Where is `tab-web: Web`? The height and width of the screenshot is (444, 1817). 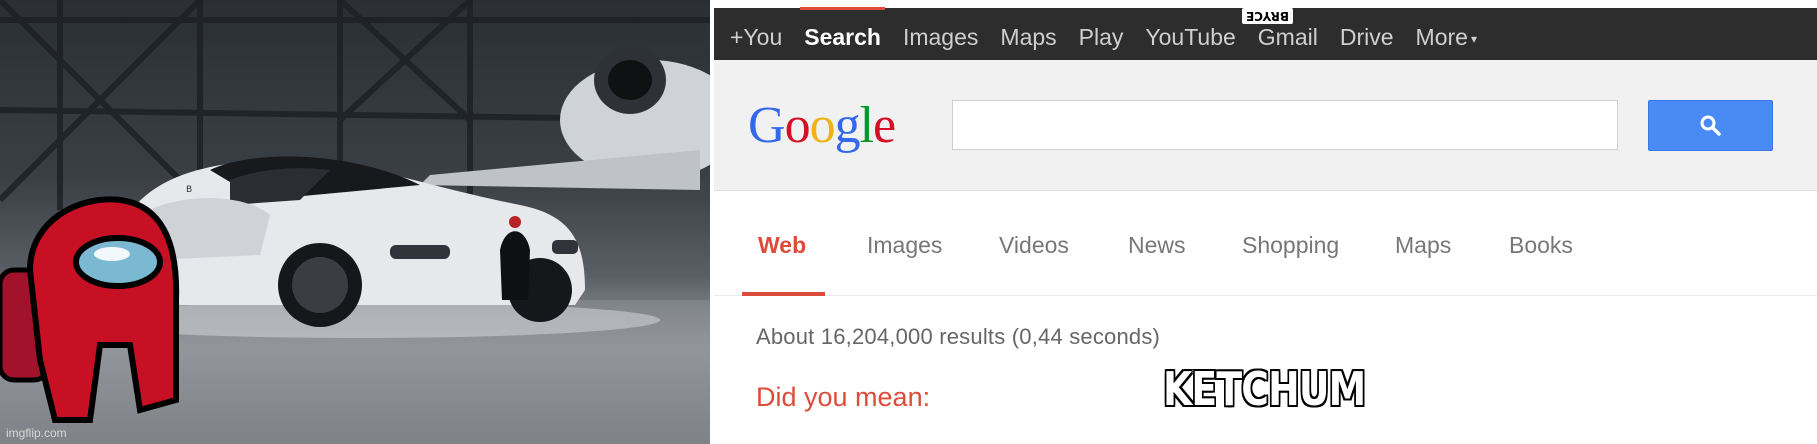
tab-web: Web is located at coordinates (782, 245).